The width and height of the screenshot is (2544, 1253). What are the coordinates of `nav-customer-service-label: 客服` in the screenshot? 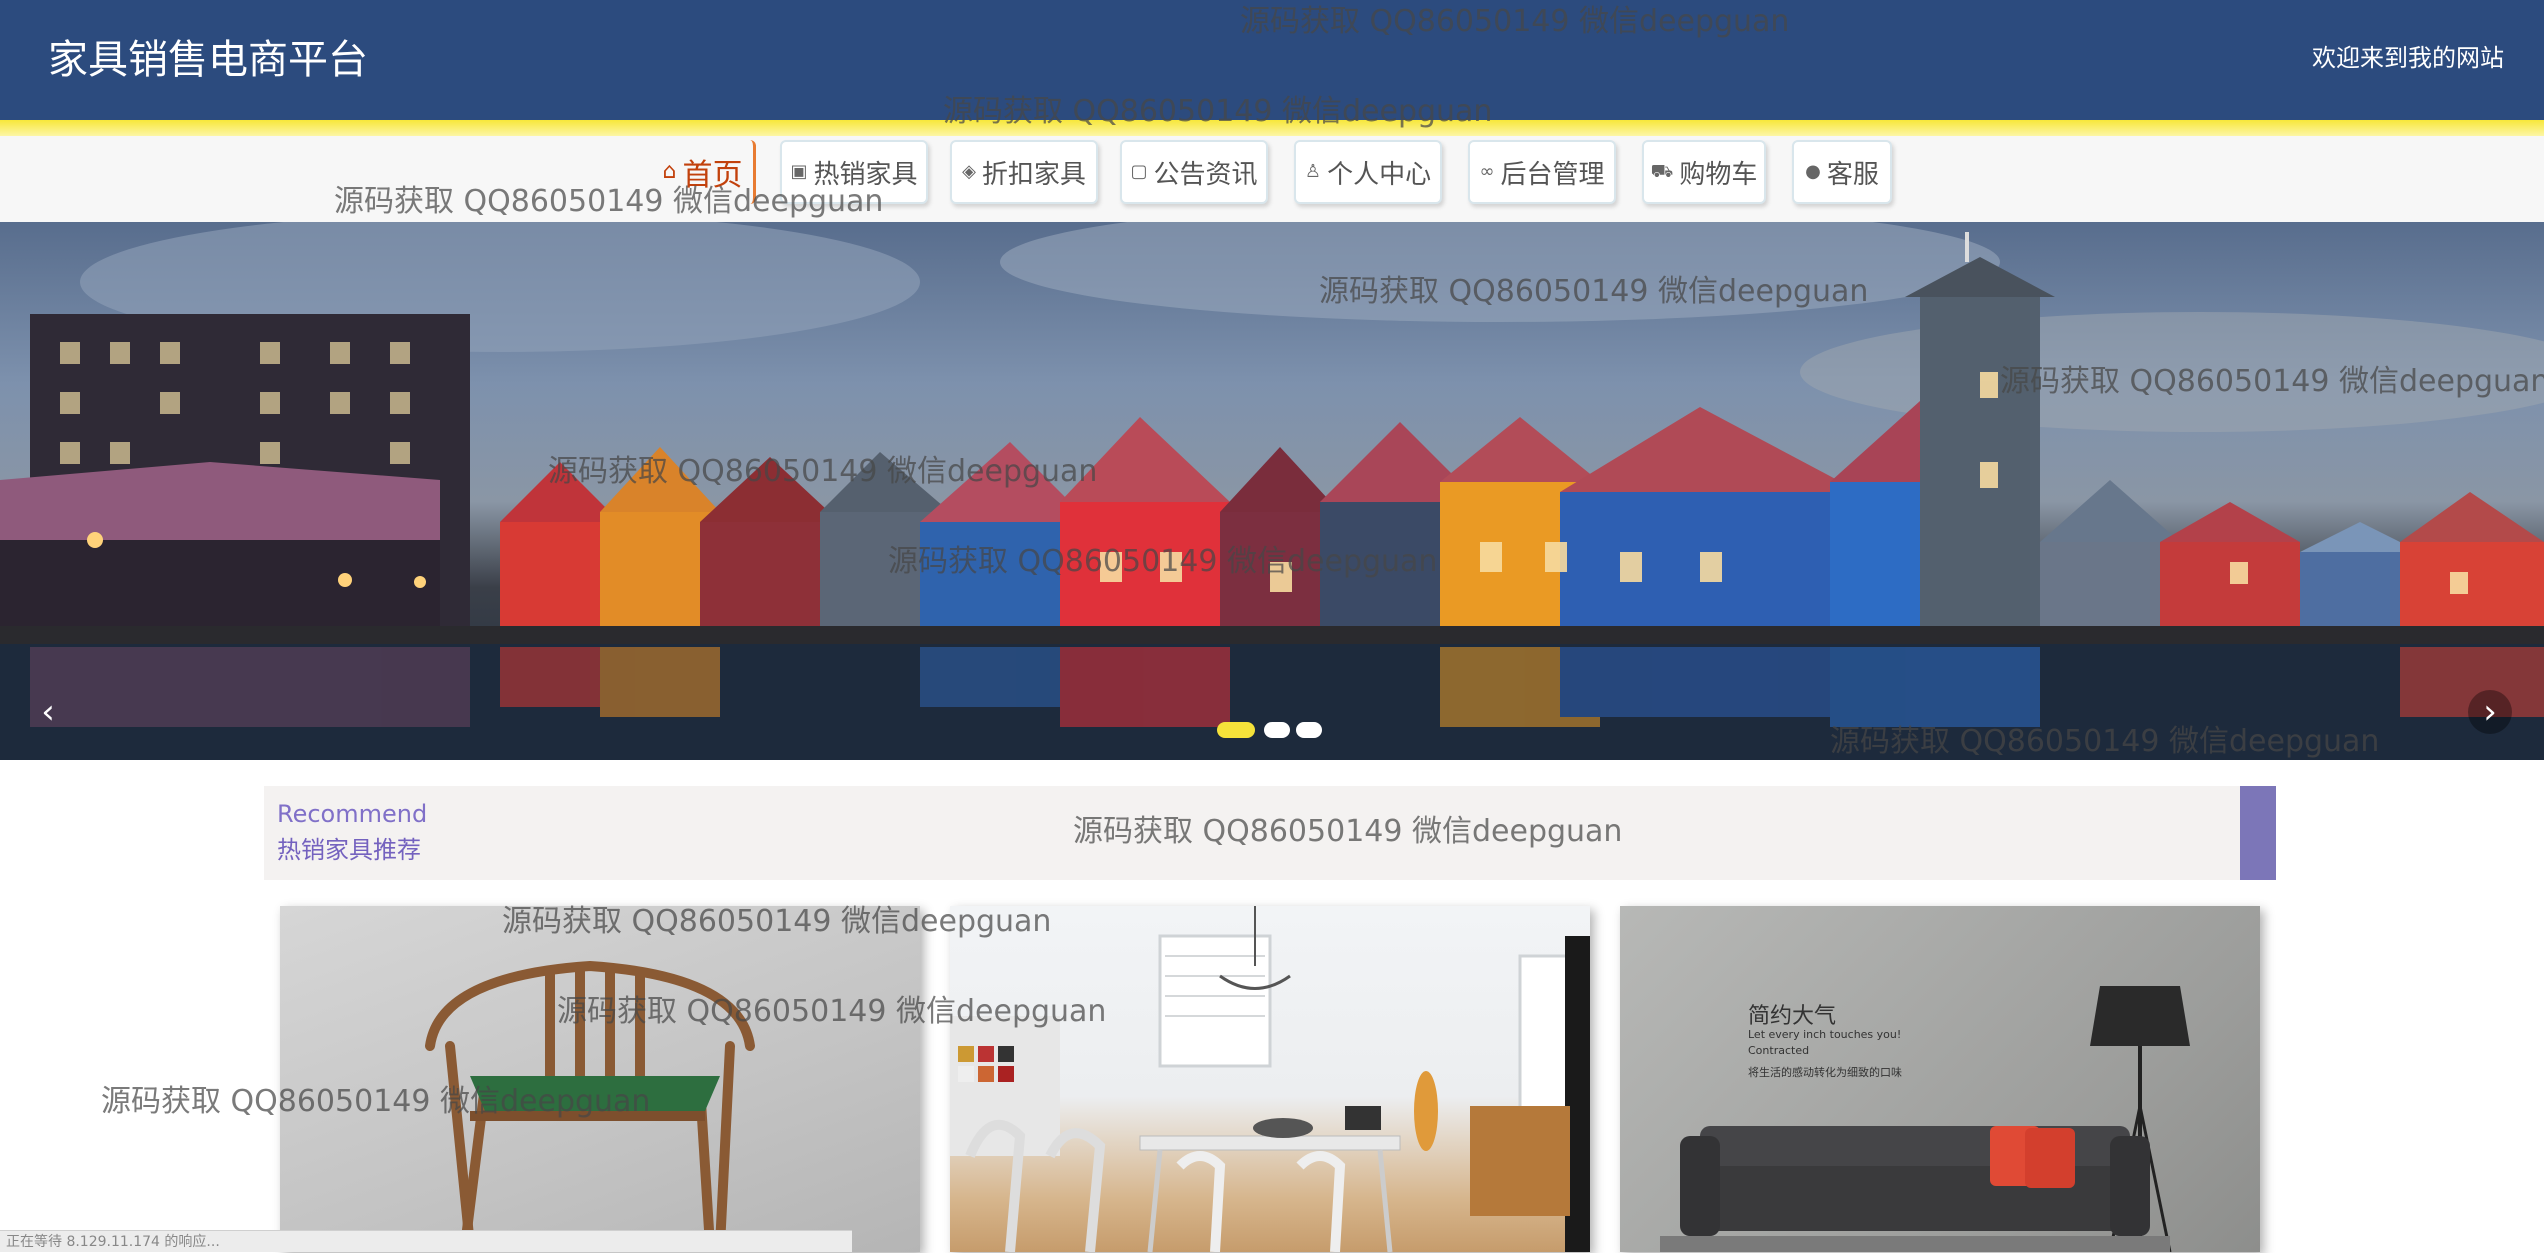 It's located at (1852, 174).